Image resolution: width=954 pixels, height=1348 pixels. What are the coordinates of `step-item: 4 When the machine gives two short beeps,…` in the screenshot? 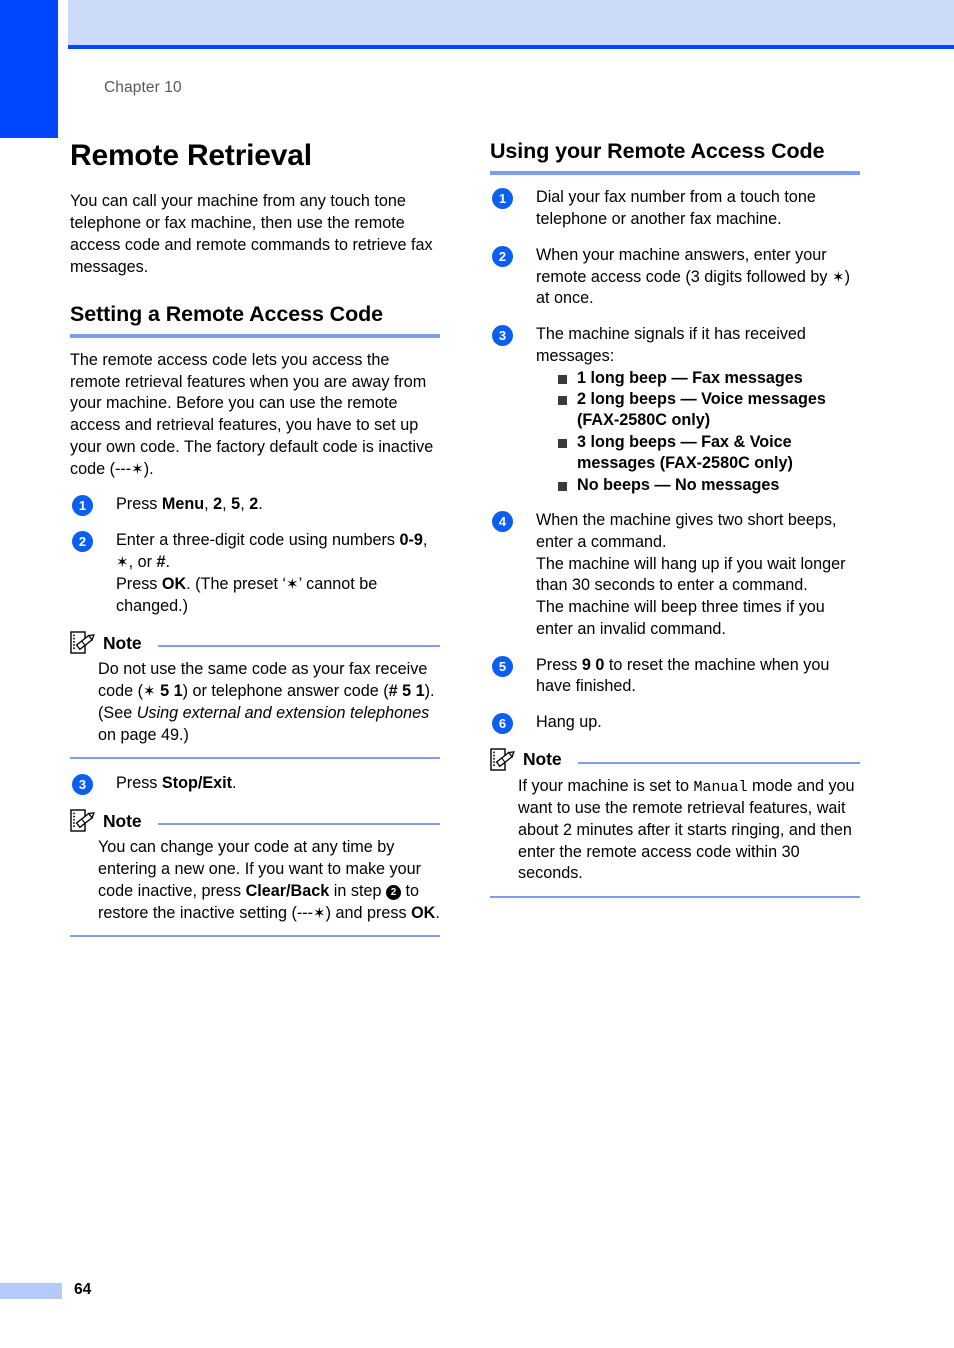 It's located at (675, 575).